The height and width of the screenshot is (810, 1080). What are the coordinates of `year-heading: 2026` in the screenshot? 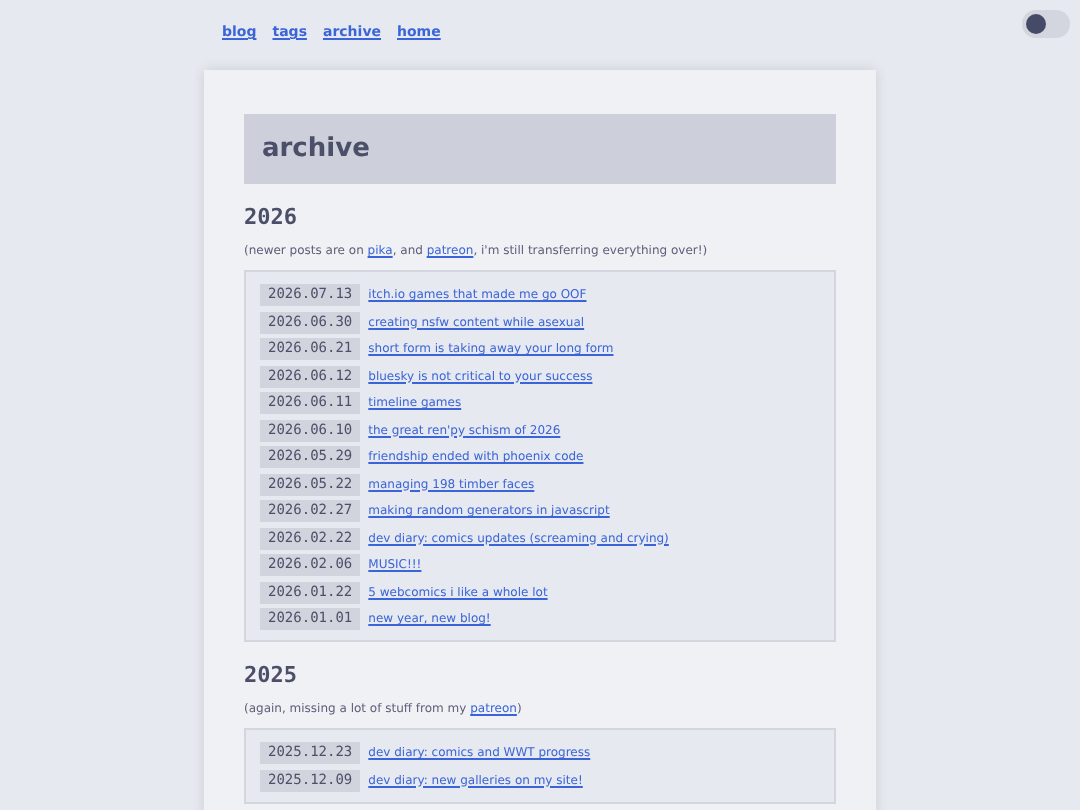 It's located at (271, 217).